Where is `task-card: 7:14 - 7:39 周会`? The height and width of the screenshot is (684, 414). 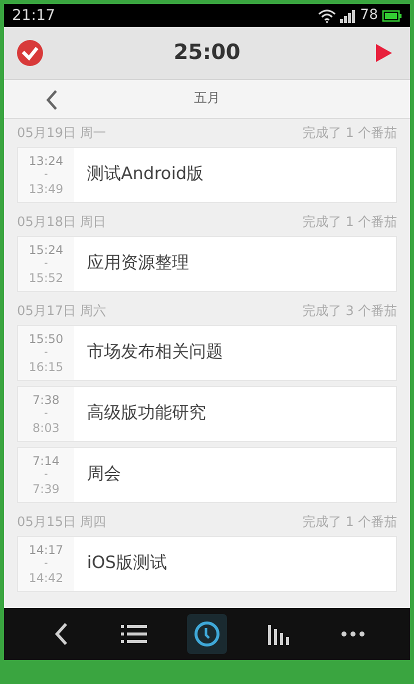
task-card: 7:14 - 7:39 周会 is located at coordinates (207, 475).